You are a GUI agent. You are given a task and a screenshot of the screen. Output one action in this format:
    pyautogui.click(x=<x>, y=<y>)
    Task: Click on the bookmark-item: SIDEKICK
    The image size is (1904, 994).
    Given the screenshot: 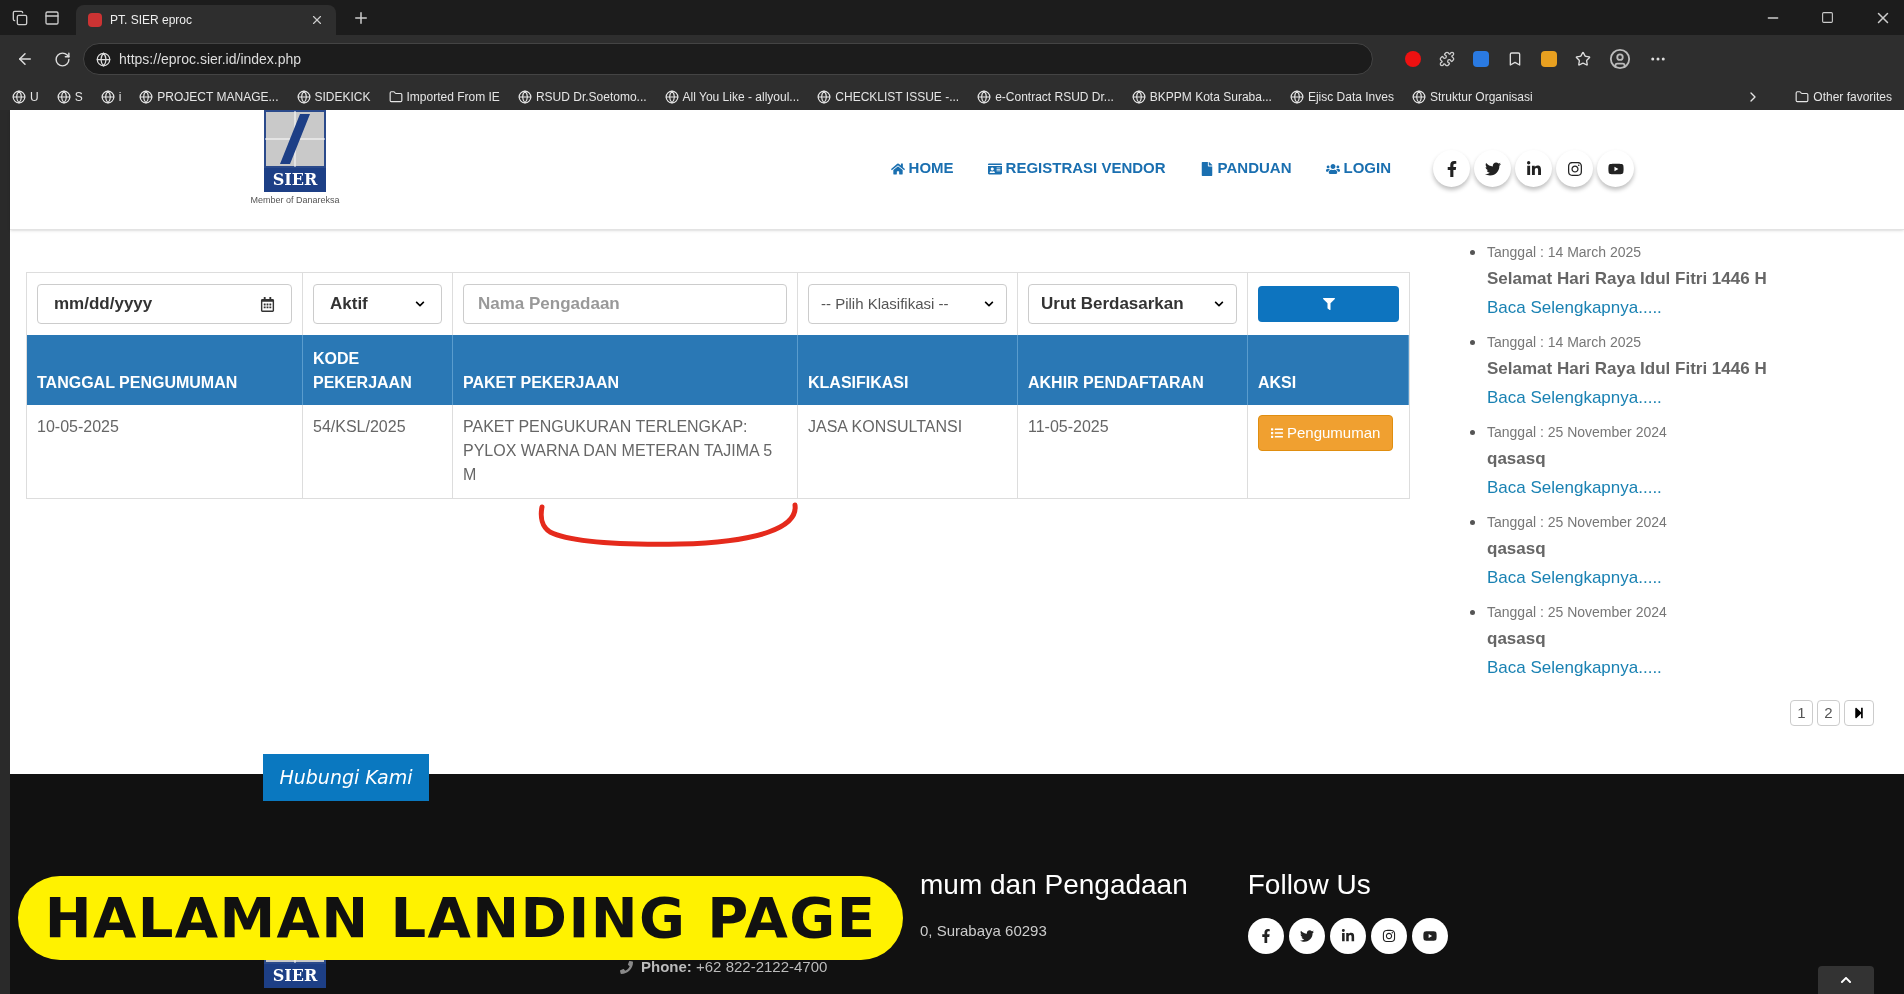 What is the action you would take?
    pyautogui.click(x=333, y=96)
    